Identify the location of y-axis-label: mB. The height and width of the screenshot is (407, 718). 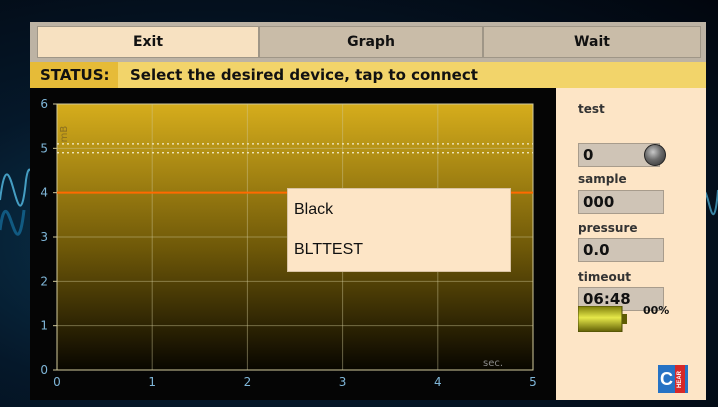
(64, 134).